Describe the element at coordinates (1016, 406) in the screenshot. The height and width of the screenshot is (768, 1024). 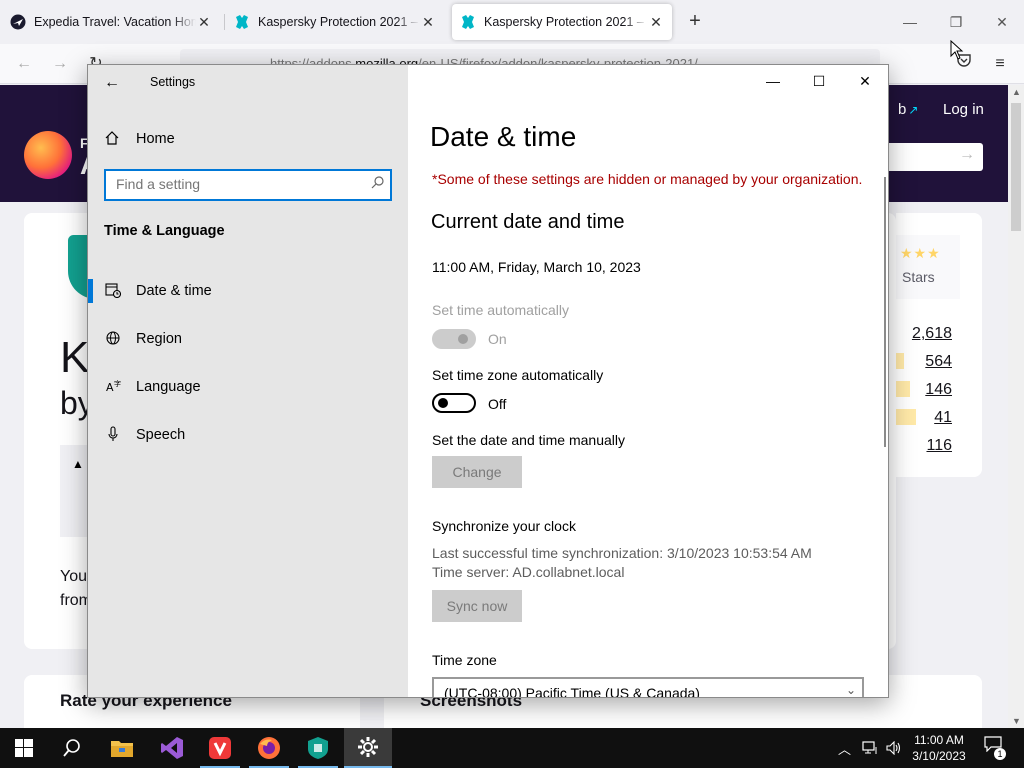
I see `page-scrollbar: ▲ ▼` at that location.